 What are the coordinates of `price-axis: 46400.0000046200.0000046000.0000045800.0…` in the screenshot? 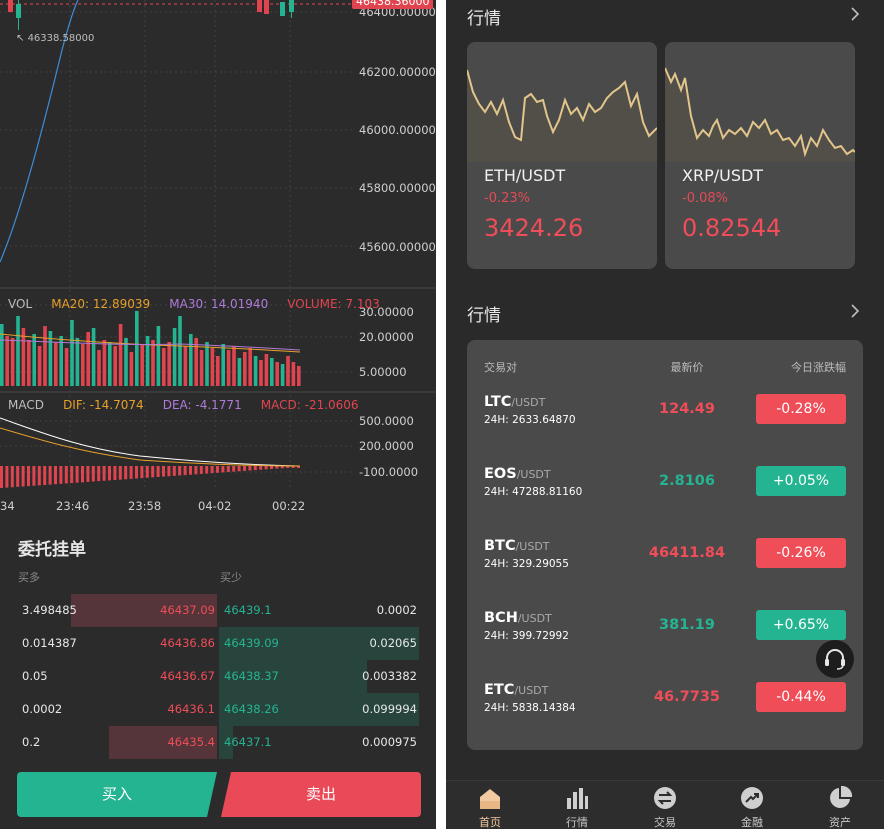 It's located at (397, 129).